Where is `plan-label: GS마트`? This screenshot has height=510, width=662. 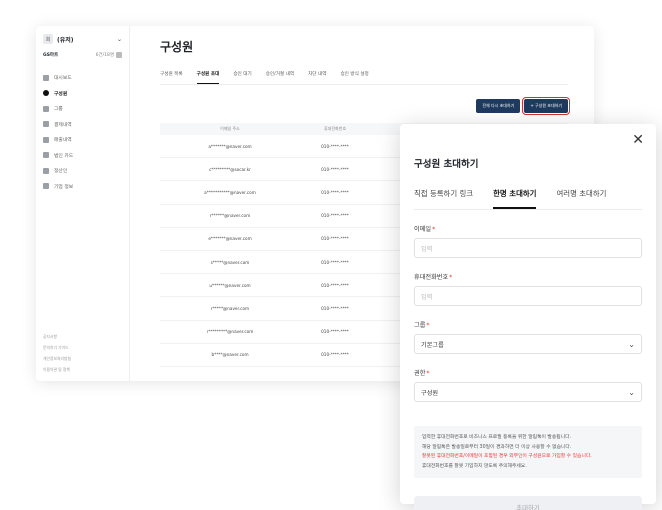 plan-label: GS마트 is located at coordinates (51, 55).